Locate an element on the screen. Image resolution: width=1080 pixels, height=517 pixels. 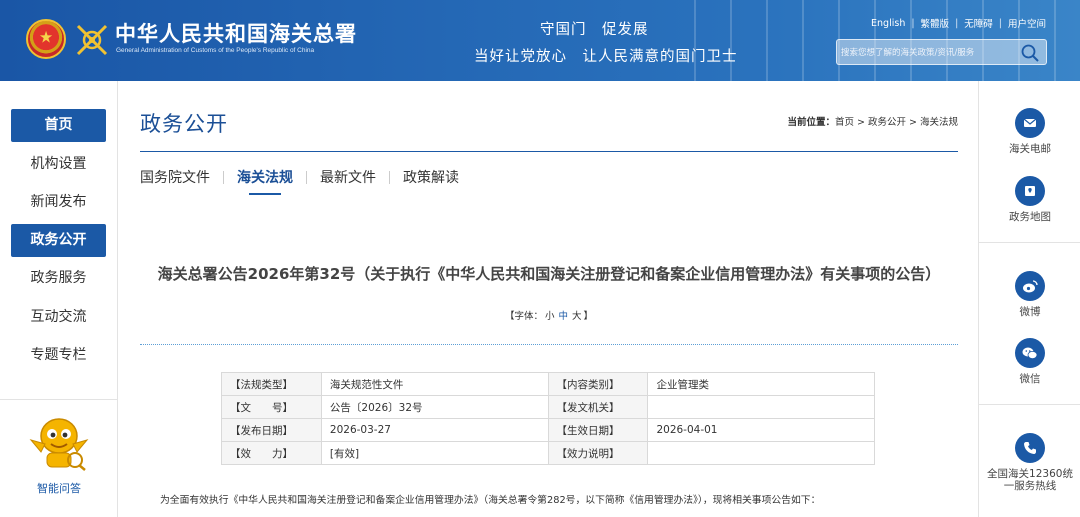
meta-value: 海关规范性文件 is located at coordinates (434, 384).